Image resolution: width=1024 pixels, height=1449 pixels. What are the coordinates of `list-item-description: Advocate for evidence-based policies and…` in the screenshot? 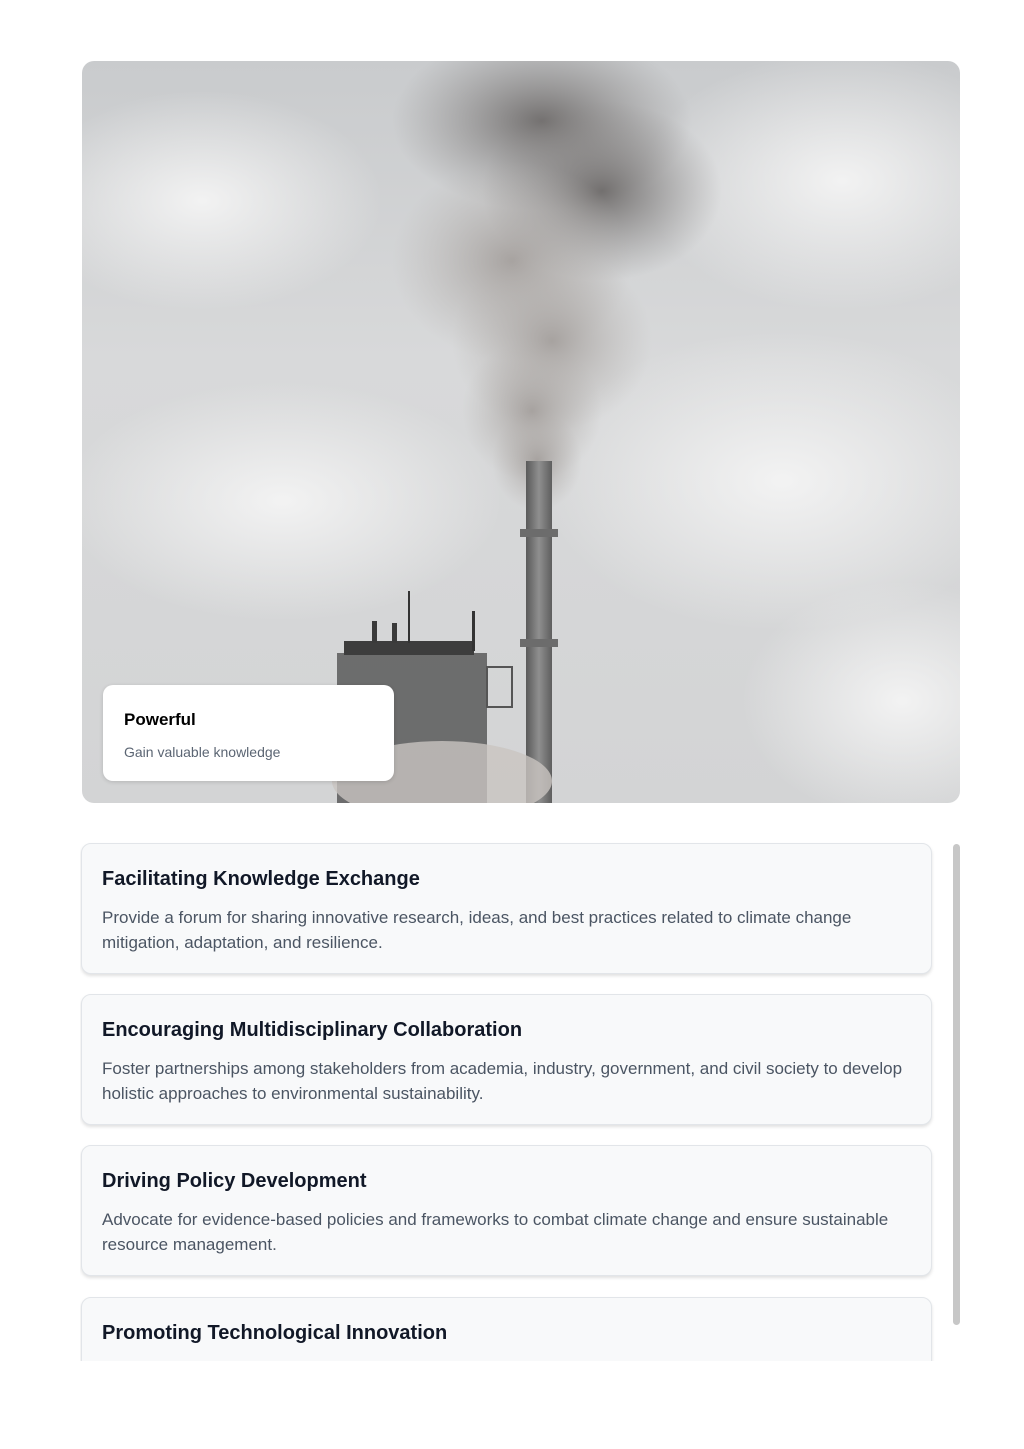 It's located at (495, 1232).